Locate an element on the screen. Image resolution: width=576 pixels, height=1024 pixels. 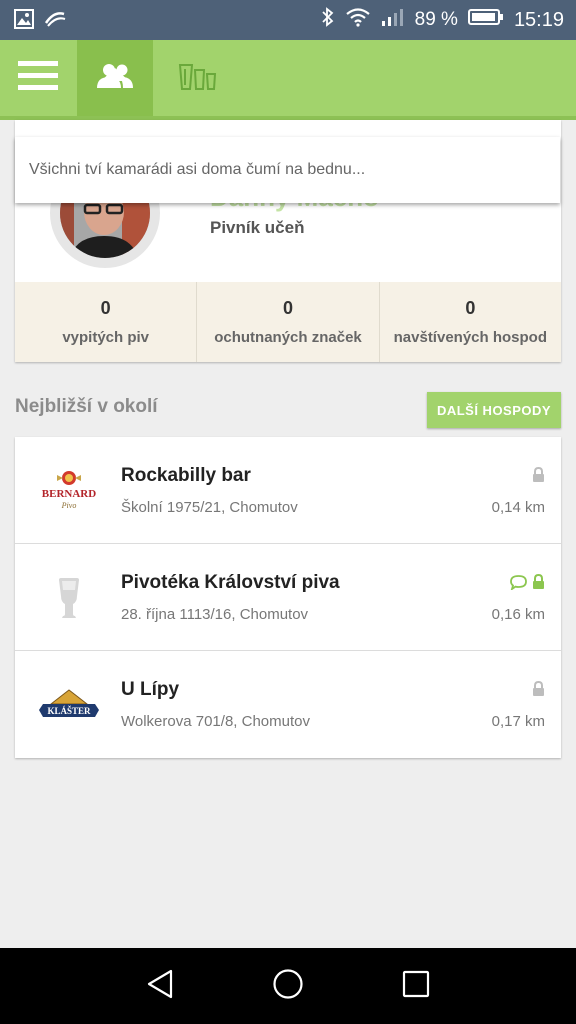
back-button is located at coordinates (160, 986).